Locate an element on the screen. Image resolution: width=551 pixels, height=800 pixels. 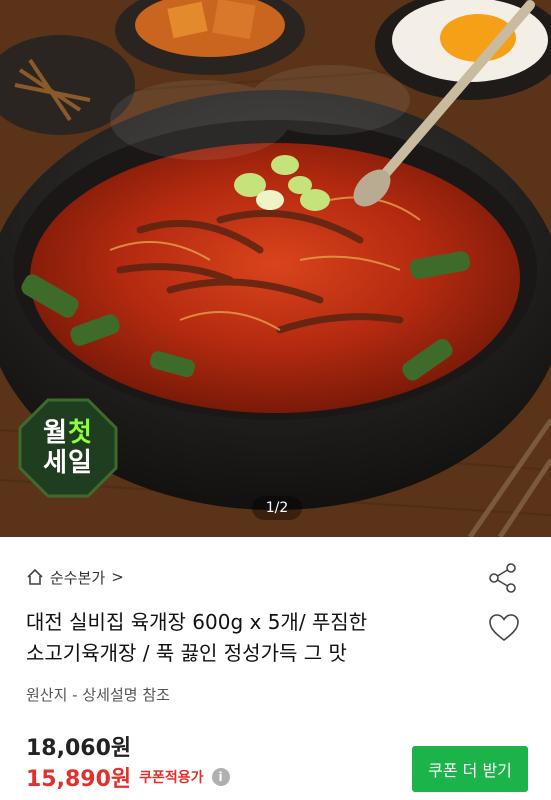
home-icon is located at coordinates (35, 576).